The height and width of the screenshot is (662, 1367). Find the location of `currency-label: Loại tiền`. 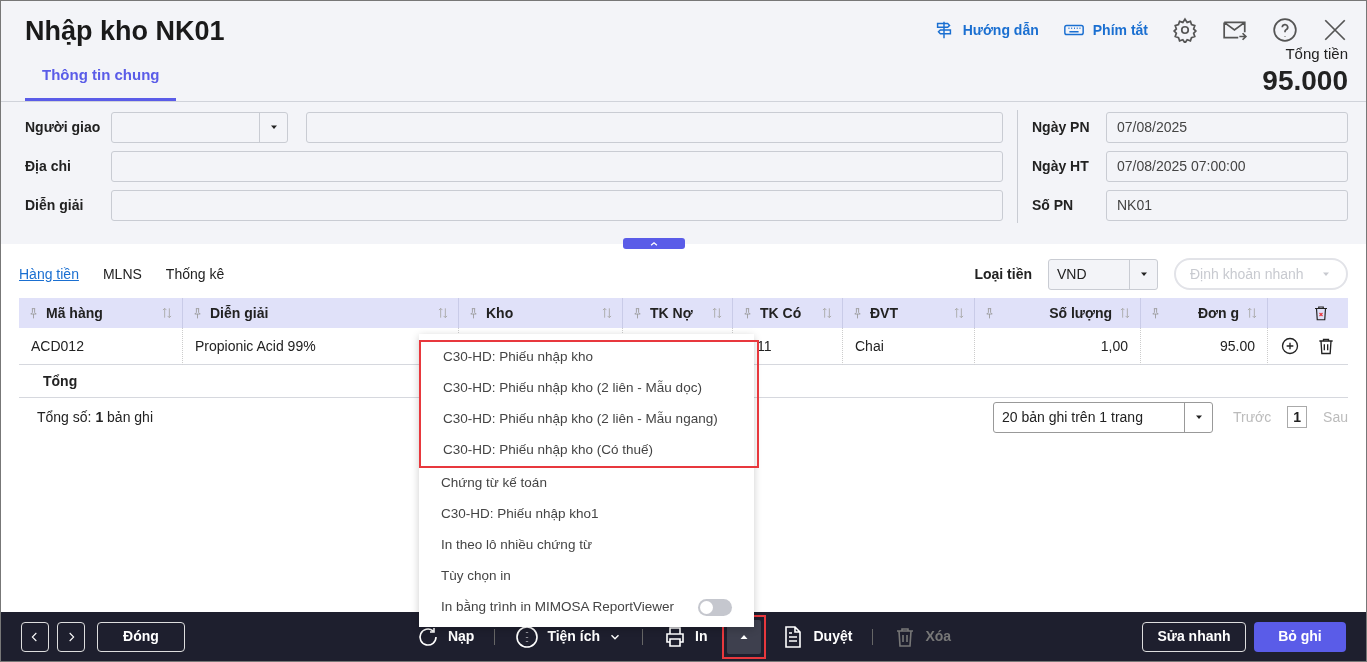

currency-label: Loại tiền is located at coordinates (1003, 274).